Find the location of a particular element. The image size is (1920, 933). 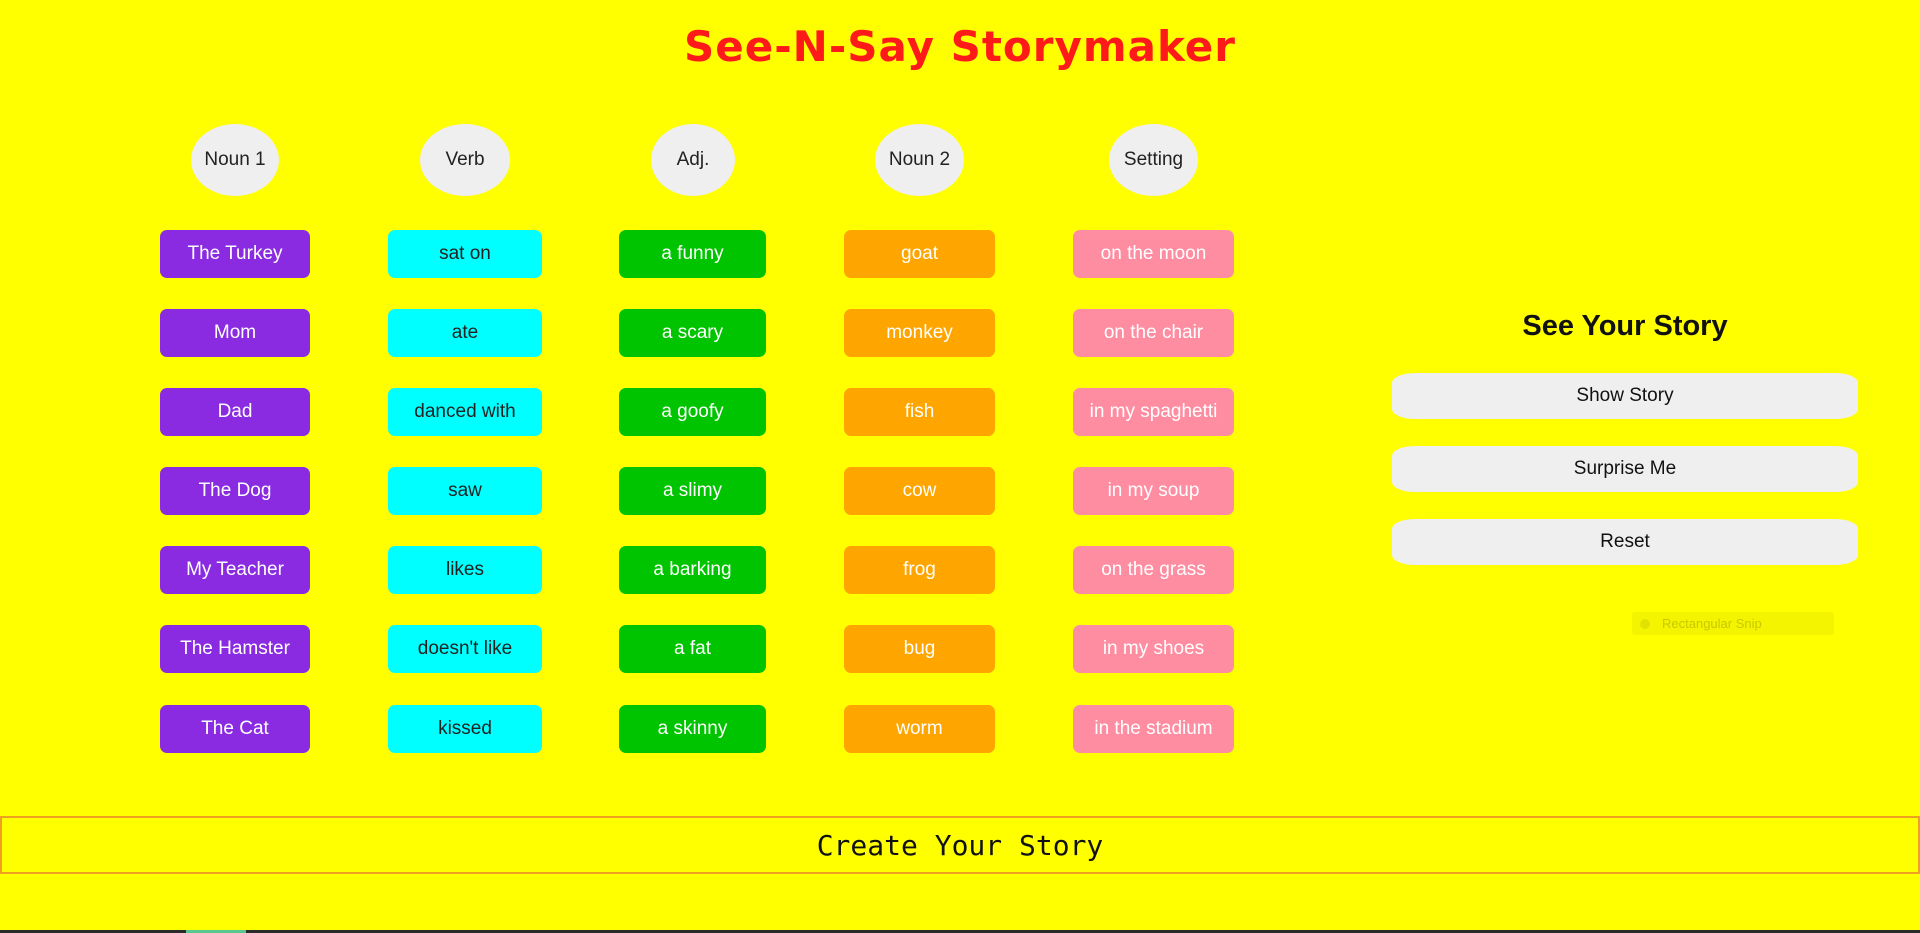

surprise-me-button: Surprise Me is located at coordinates (1625, 469).